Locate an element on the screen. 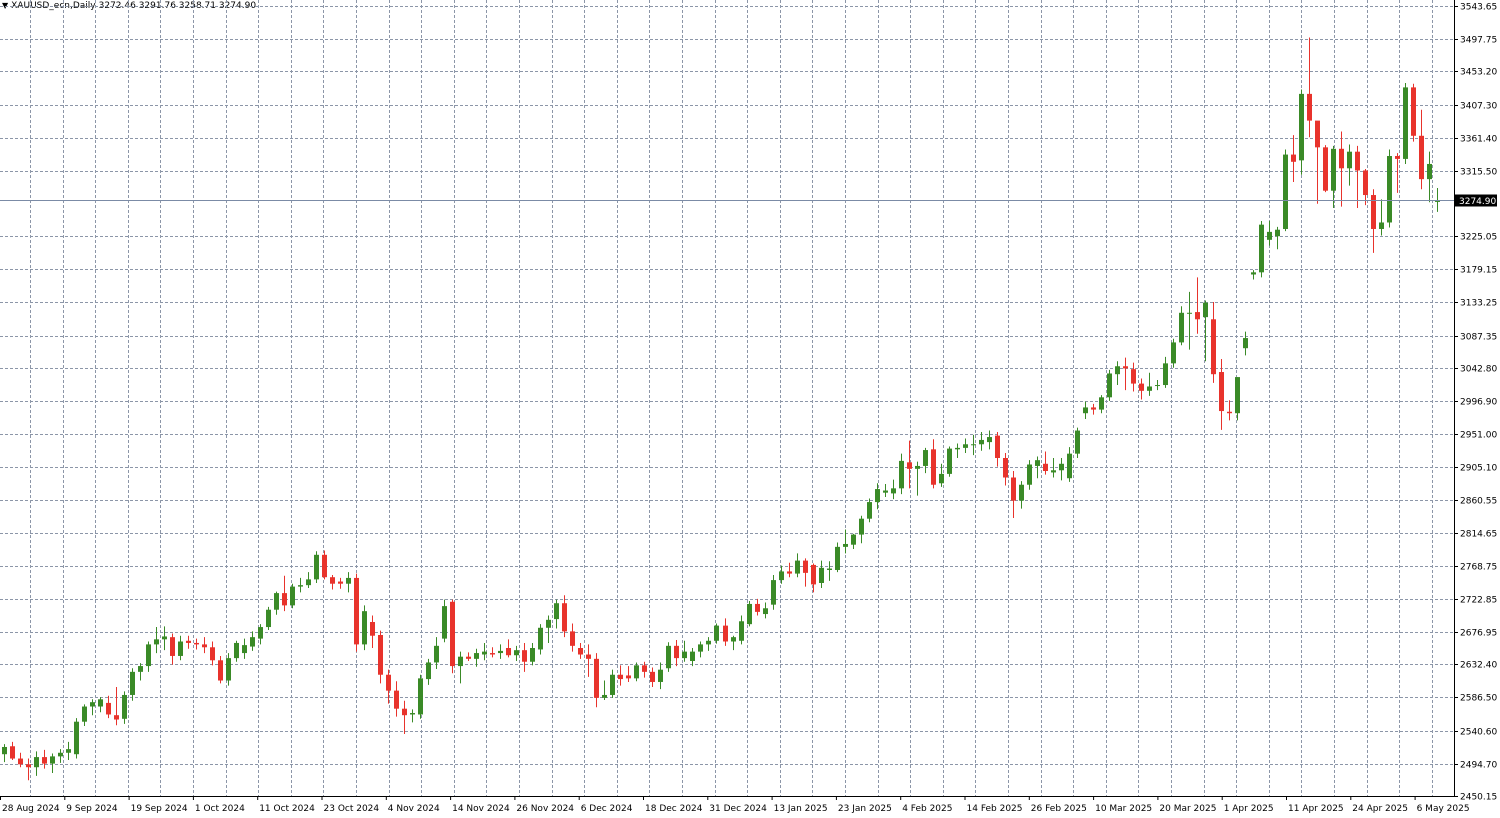  x-tick-label: 1 Apr 2025 is located at coordinates (1249, 809).